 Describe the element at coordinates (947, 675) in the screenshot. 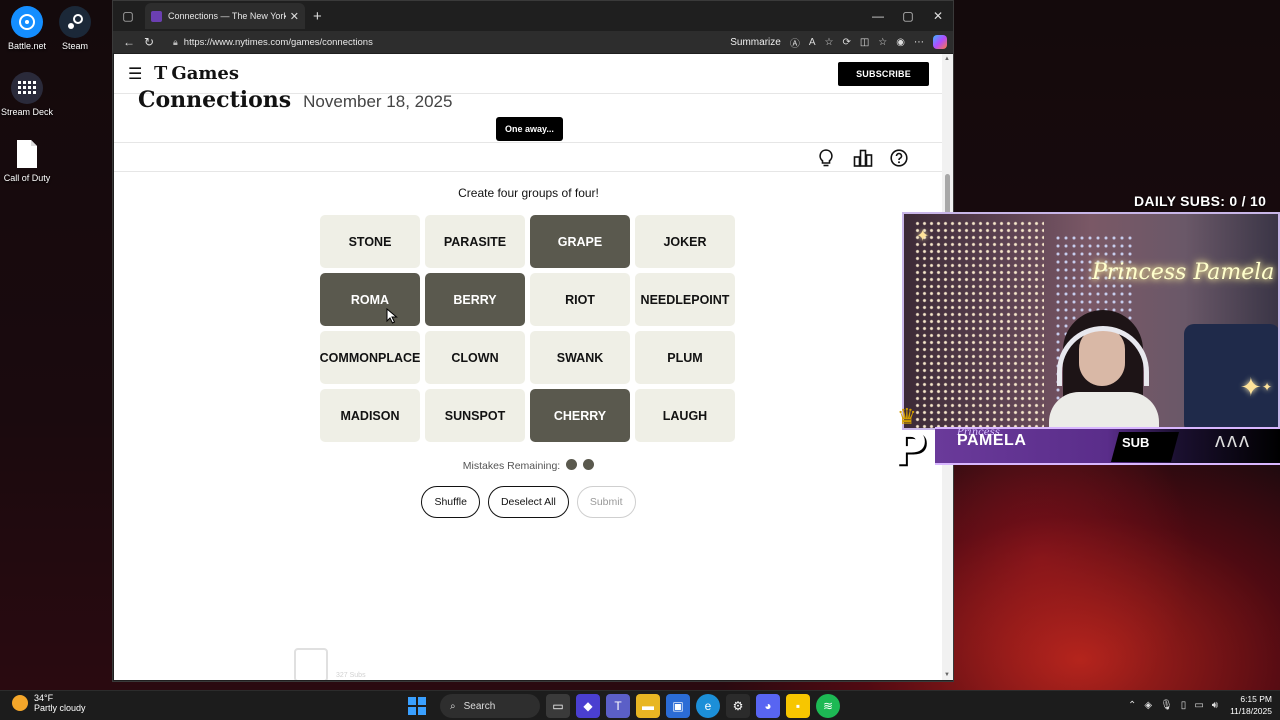

I see `scroll-down-icon: ▼` at that location.